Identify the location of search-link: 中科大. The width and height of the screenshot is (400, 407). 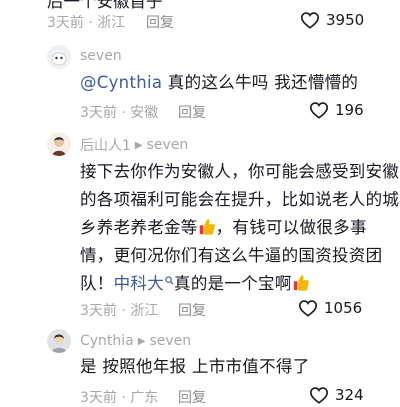
(139, 283).